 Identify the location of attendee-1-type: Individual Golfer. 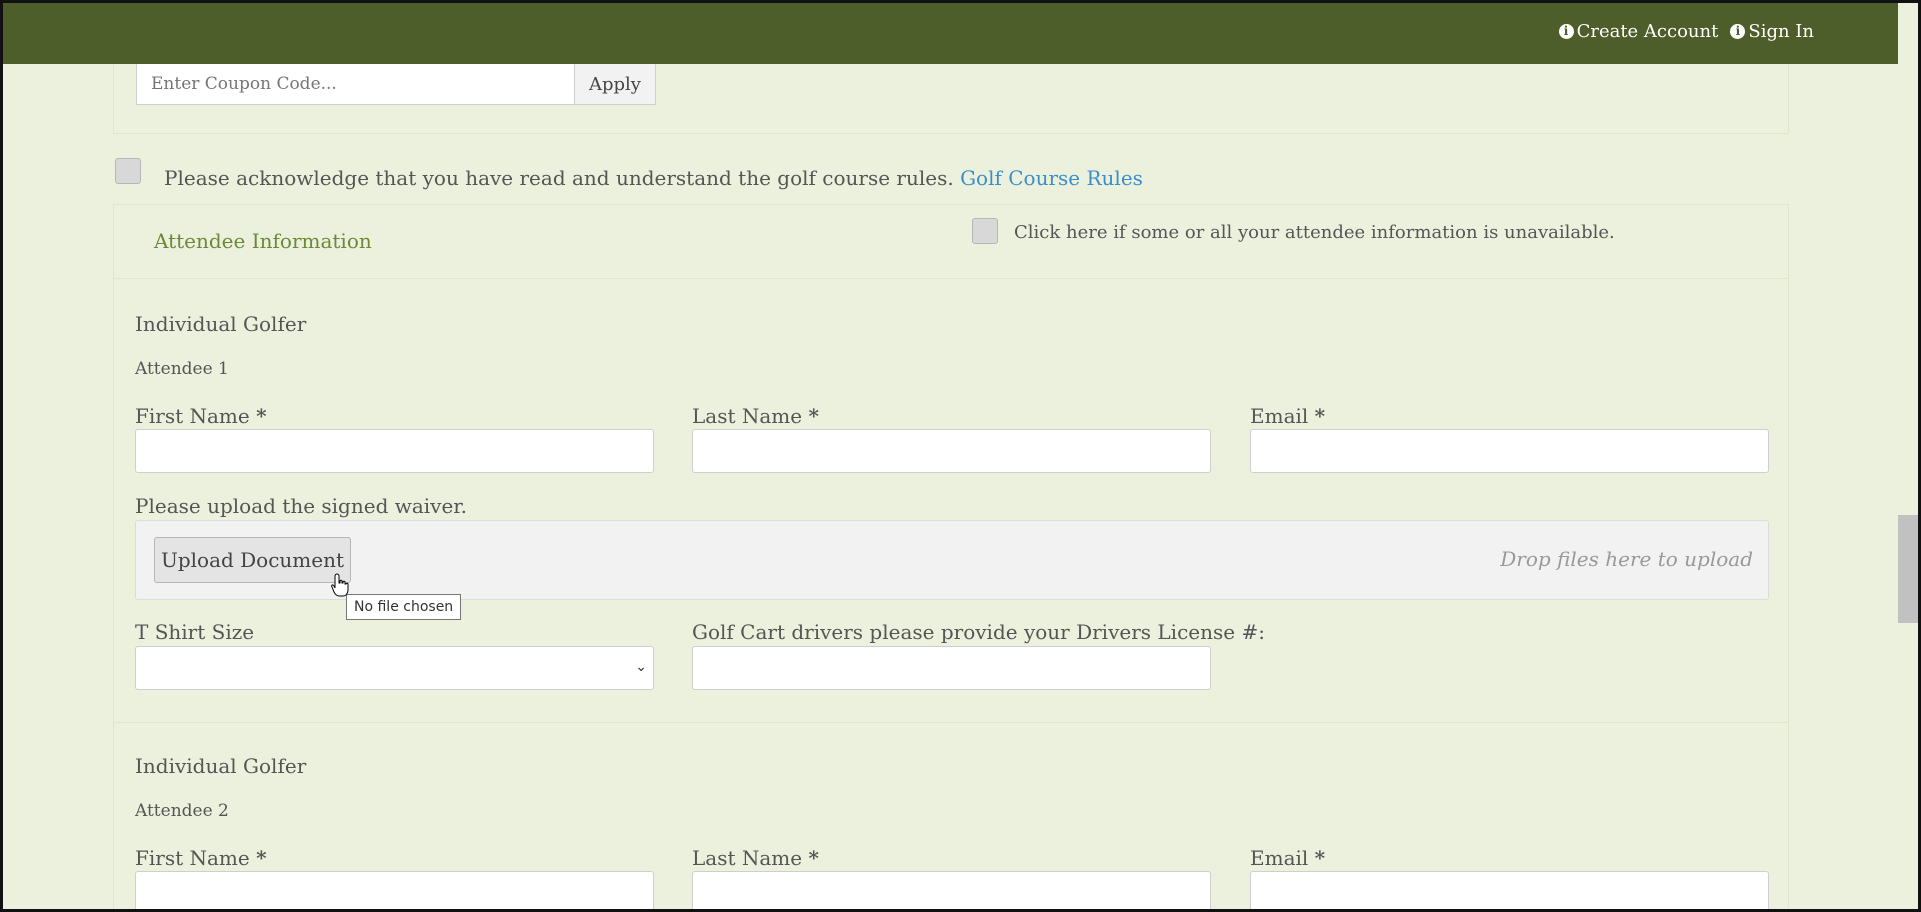
(221, 324).